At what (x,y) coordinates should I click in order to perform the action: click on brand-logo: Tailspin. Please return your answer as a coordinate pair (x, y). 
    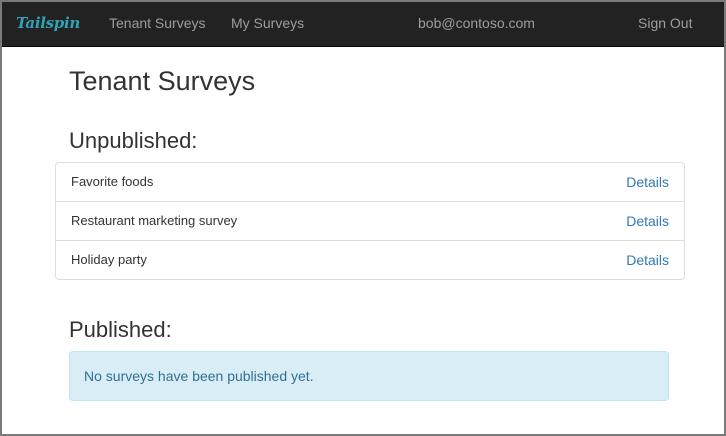
    Looking at the image, I should click on (47, 24).